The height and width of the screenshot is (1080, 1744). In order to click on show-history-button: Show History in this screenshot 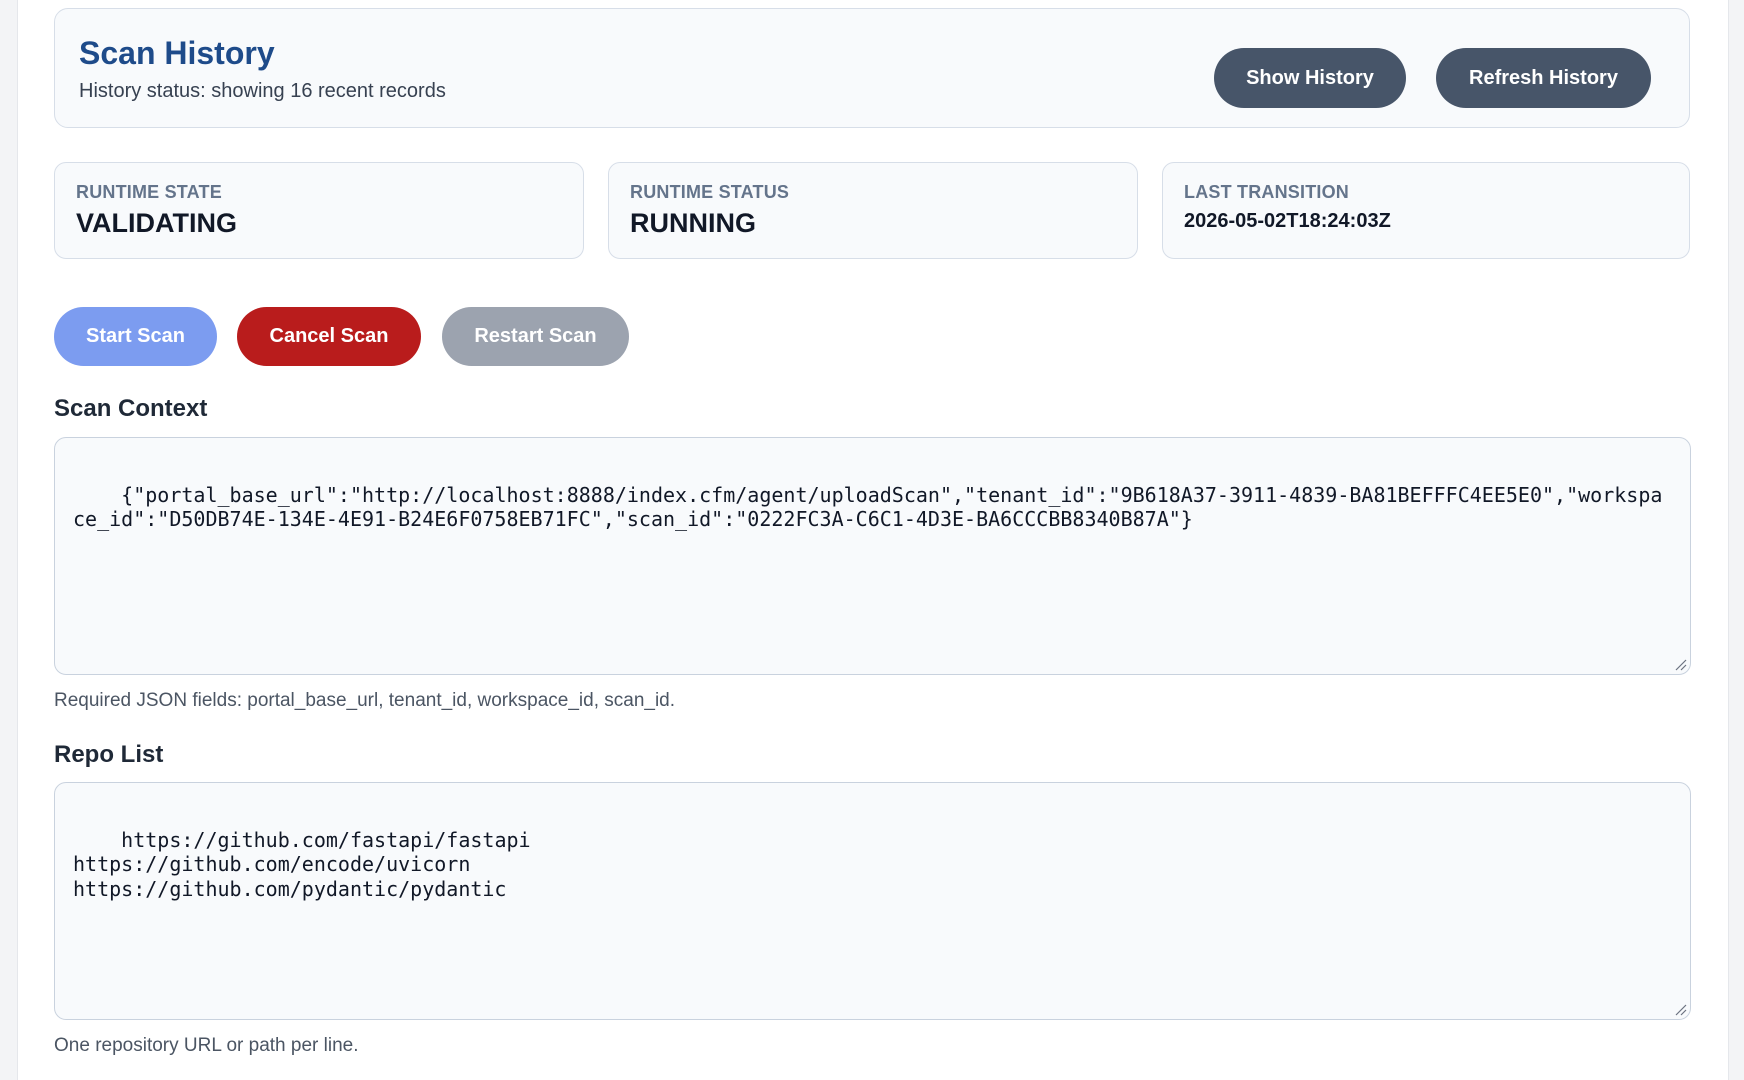, I will do `click(1310, 78)`.